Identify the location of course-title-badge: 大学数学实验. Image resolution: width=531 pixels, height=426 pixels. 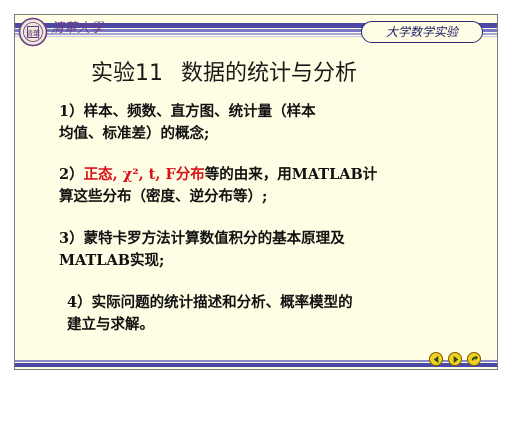
(422, 32).